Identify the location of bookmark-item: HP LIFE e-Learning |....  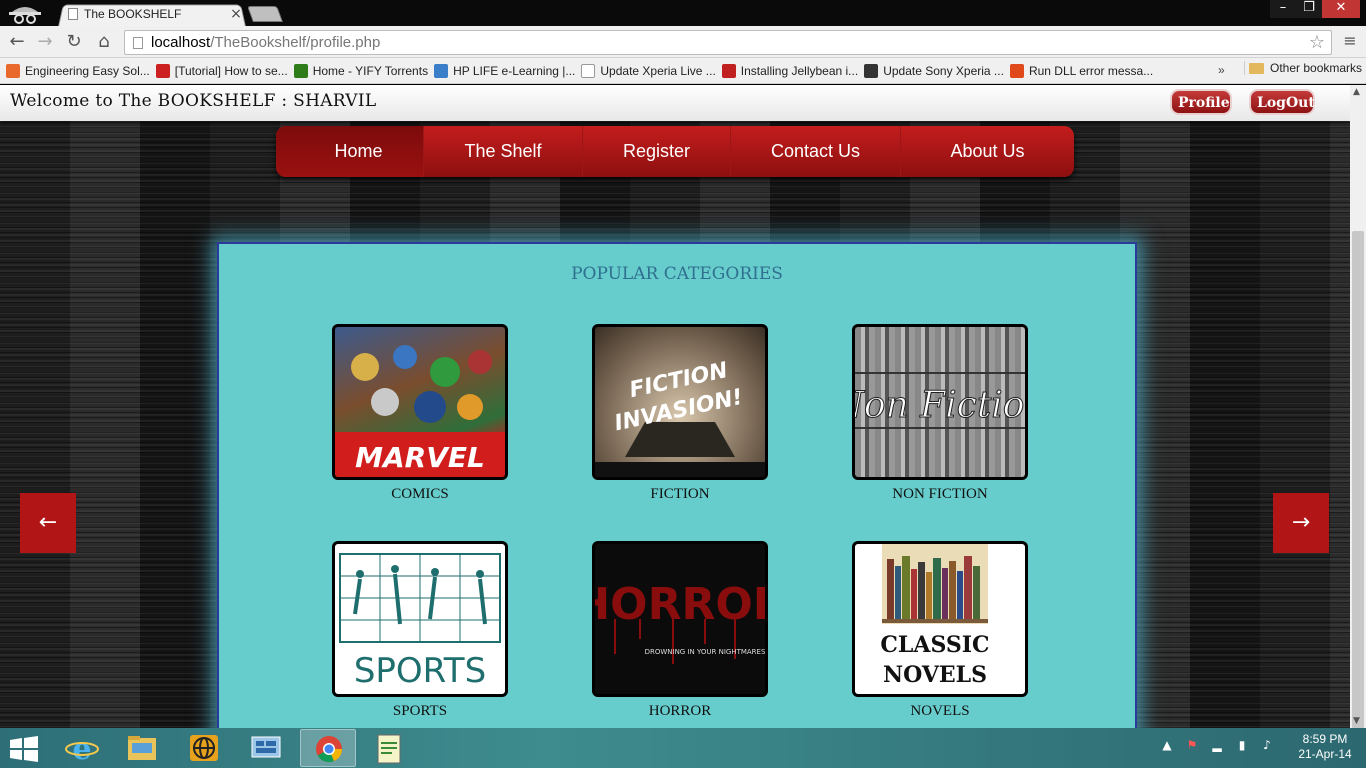
(505, 70).